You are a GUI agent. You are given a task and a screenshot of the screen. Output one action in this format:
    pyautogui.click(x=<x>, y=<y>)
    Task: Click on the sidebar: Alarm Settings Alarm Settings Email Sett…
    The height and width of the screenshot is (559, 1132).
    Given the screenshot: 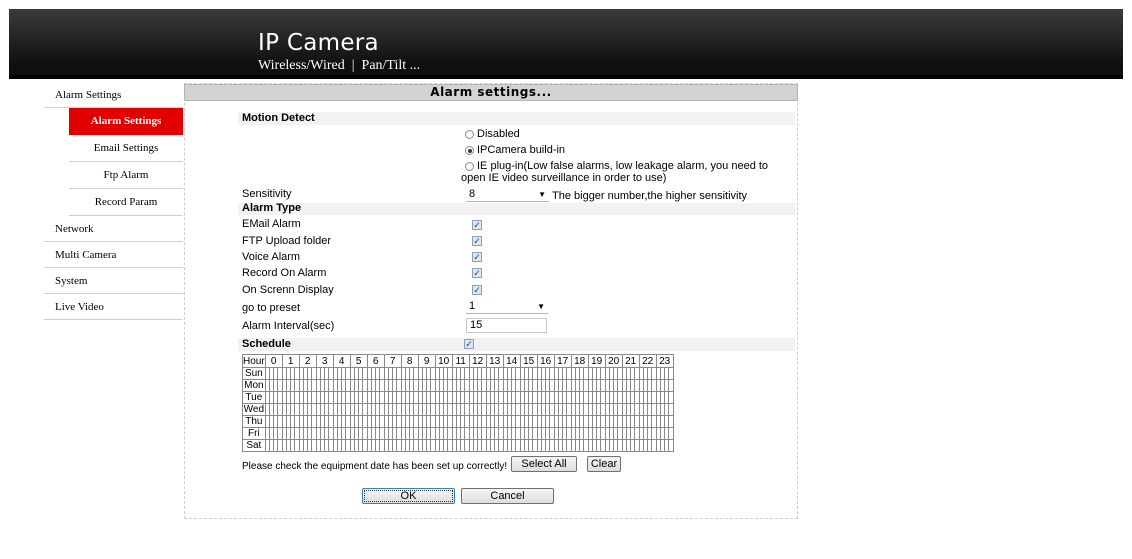 What is the action you would take?
    pyautogui.click(x=113, y=201)
    